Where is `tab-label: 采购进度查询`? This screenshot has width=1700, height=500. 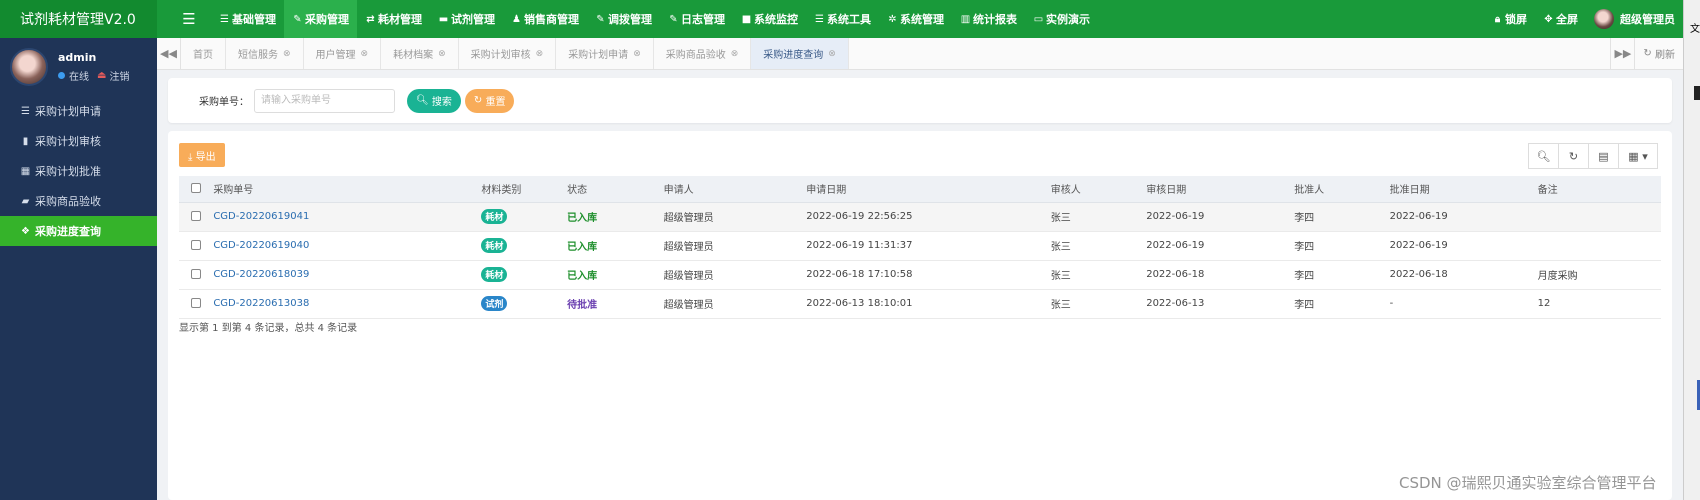 tab-label: 采购进度查询 is located at coordinates (793, 55).